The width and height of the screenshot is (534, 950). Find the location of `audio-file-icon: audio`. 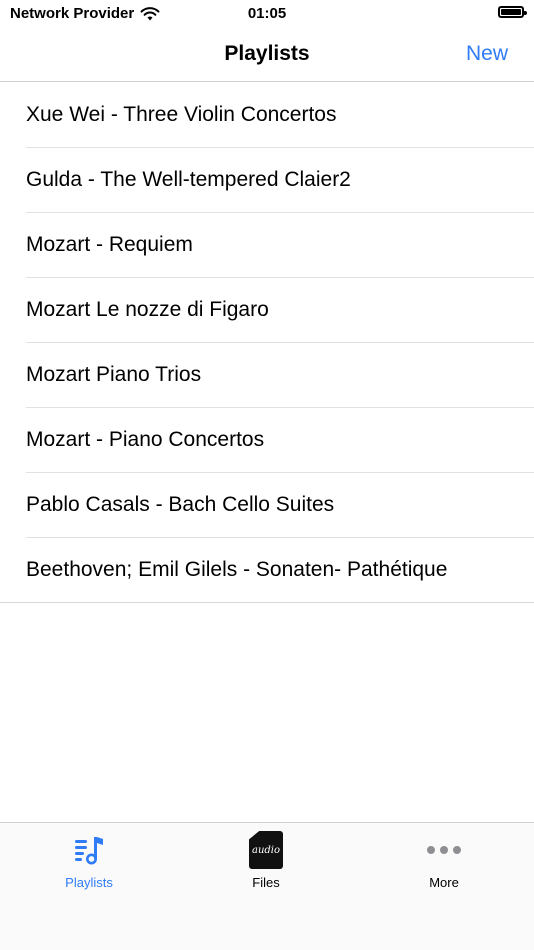

audio-file-icon: audio is located at coordinates (266, 850).